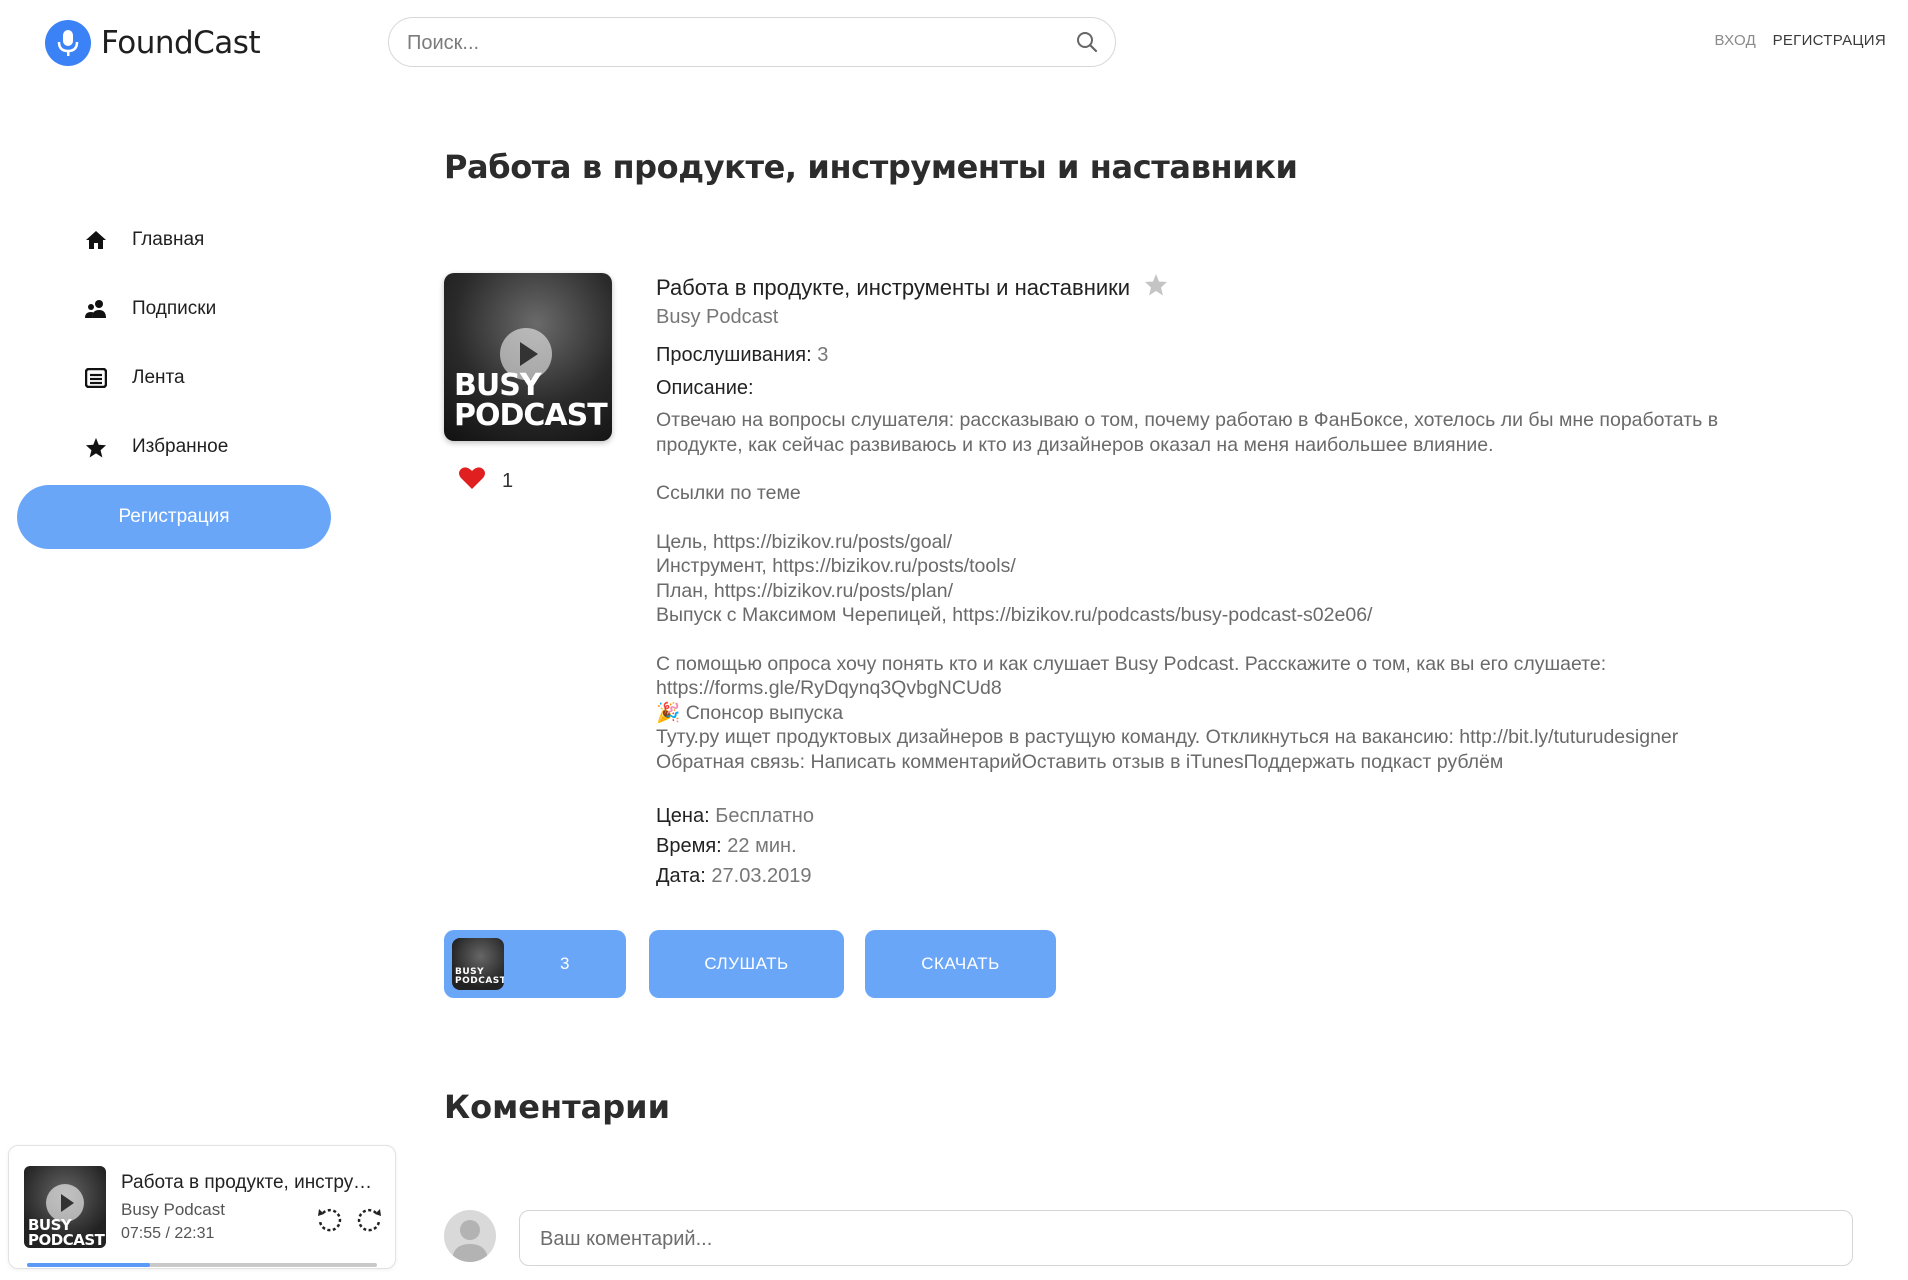 Image resolution: width=1908 pixels, height=1280 pixels. I want to click on microphone-icon, so click(68, 43).